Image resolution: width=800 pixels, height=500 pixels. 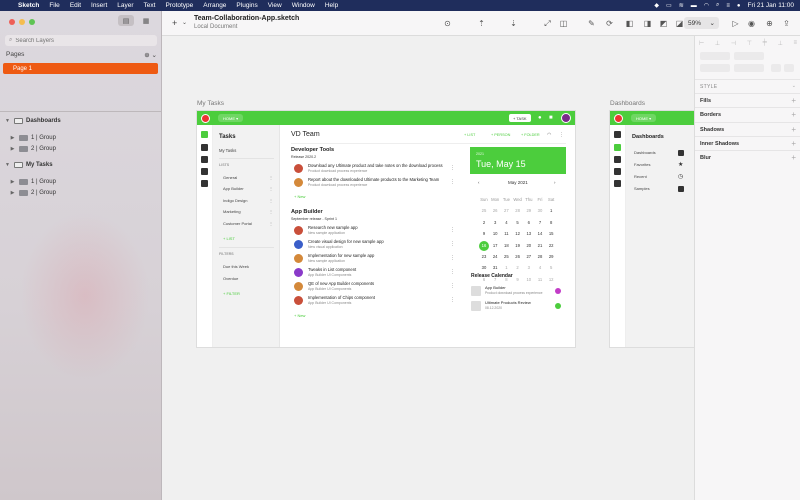 What do you see at coordinates (506, 246) in the screenshot?
I see `calendar-day: 18` at bounding box center [506, 246].